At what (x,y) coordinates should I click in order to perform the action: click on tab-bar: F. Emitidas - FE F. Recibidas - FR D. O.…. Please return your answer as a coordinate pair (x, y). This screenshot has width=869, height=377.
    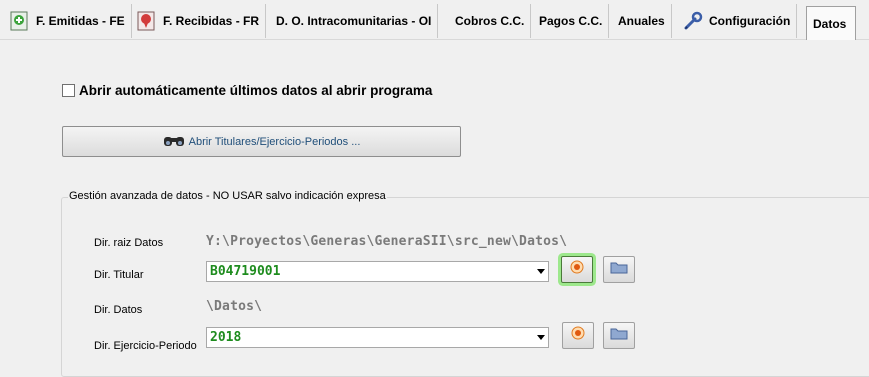
    Looking at the image, I should click on (434, 20).